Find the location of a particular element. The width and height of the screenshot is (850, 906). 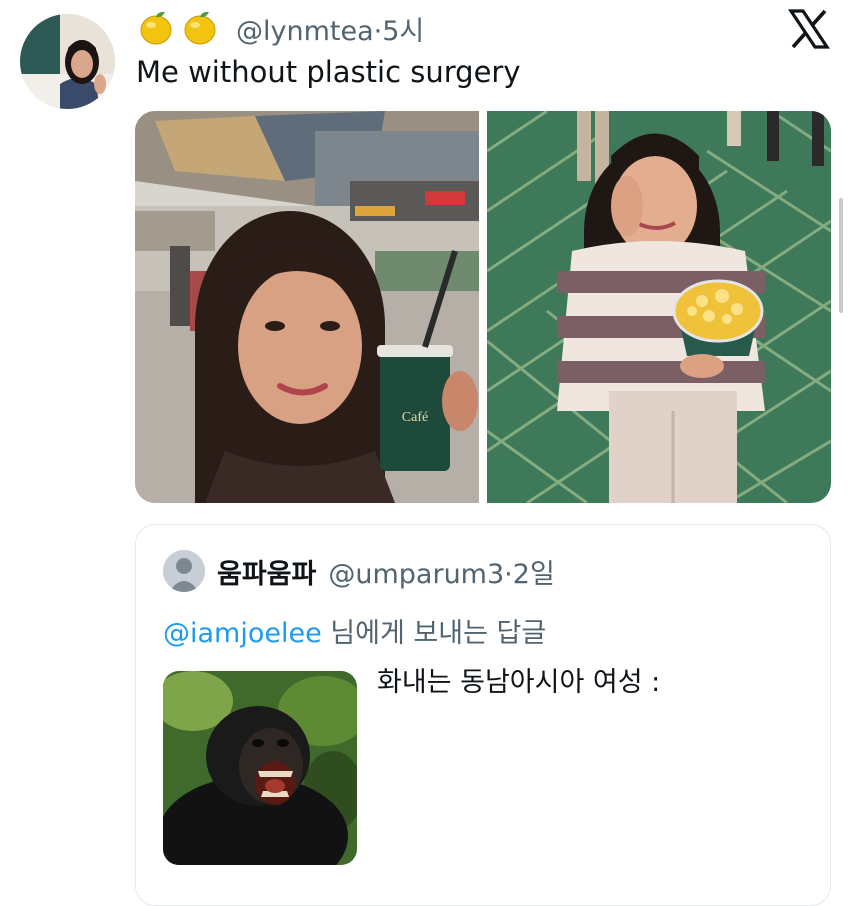

svg-text: Café is located at coordinates (415, 417).